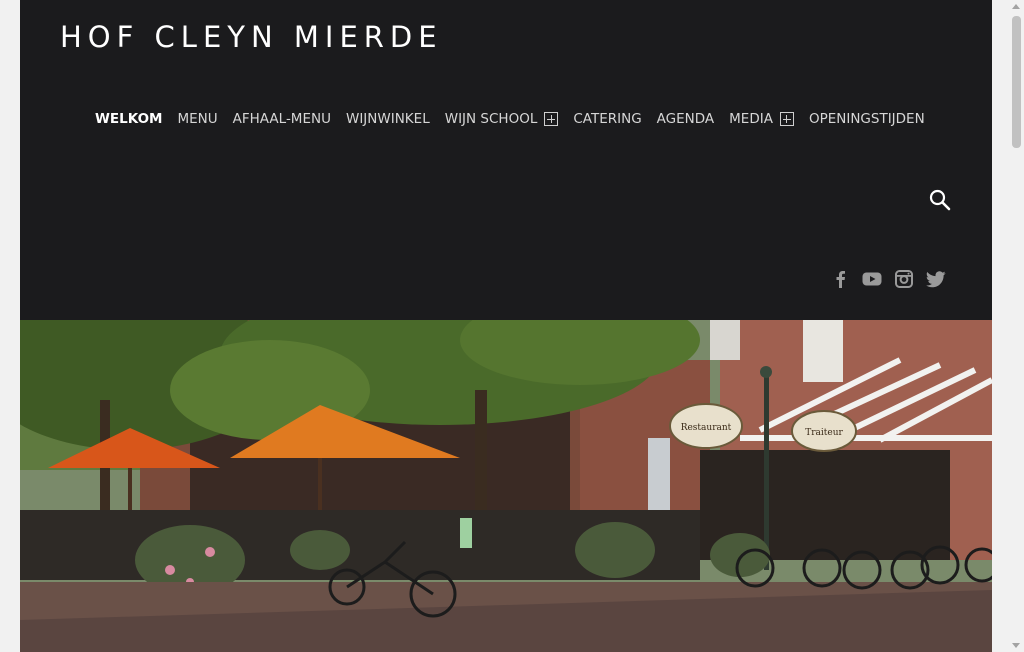 Image resolution: width=1024 pixels, height=652 pixels. What do you see at coordinates (706, 428) in the screenshot?
I see `restaurant-sign: Restaurant` at bounding box center [706, 428].